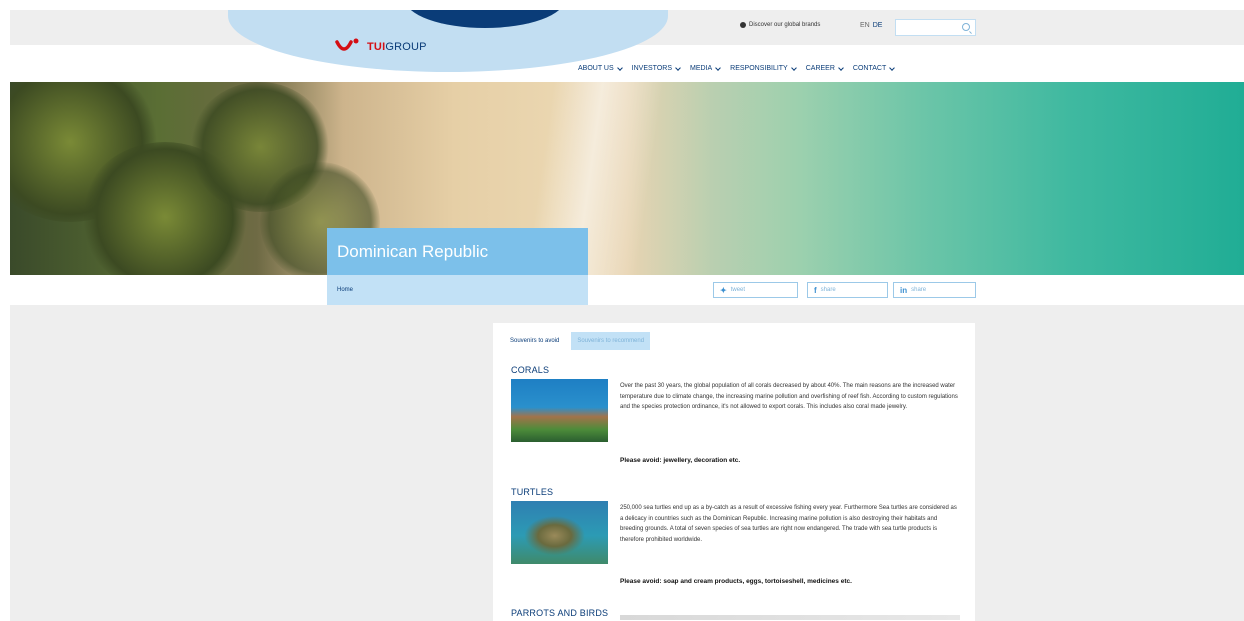 The width and height of the screenshot is (1244, 621). What do you see at coordinates (530, 370) in the screenshot?
I see `section-title-corals: CORALS` at bounding box center [530, 370].